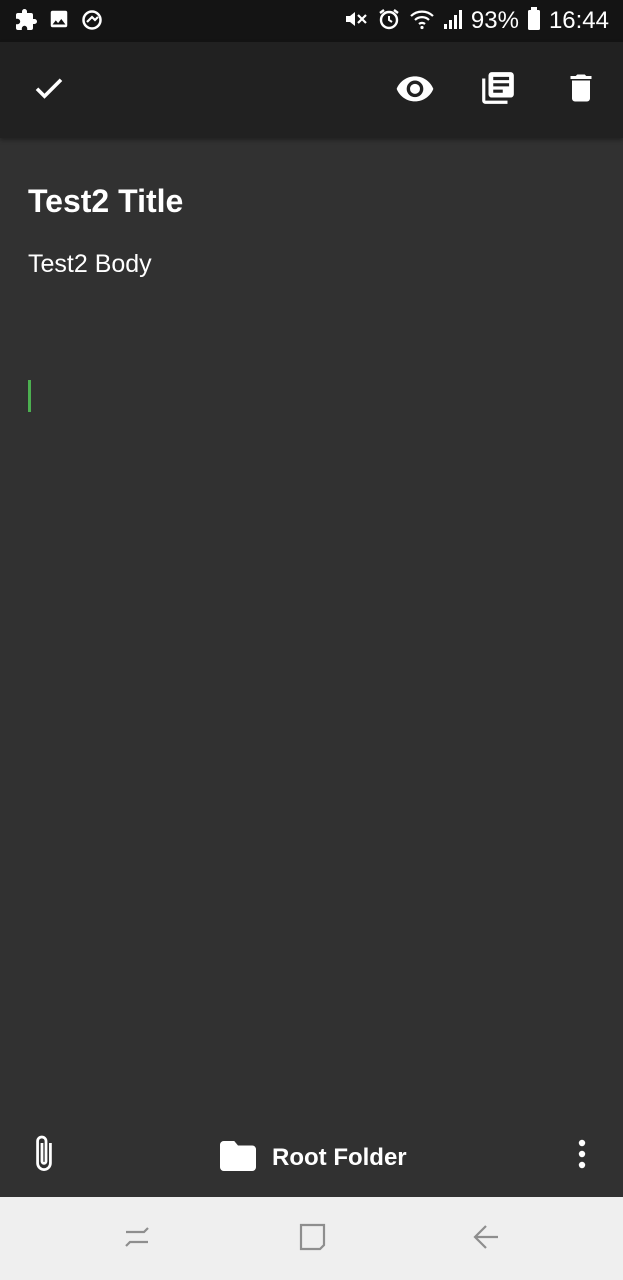 This screenshot has width=623, height=1280. What do you see at coordinates (453, 21) in the screenshot?
I see `signal-icon` at bounding box center [453, 21].